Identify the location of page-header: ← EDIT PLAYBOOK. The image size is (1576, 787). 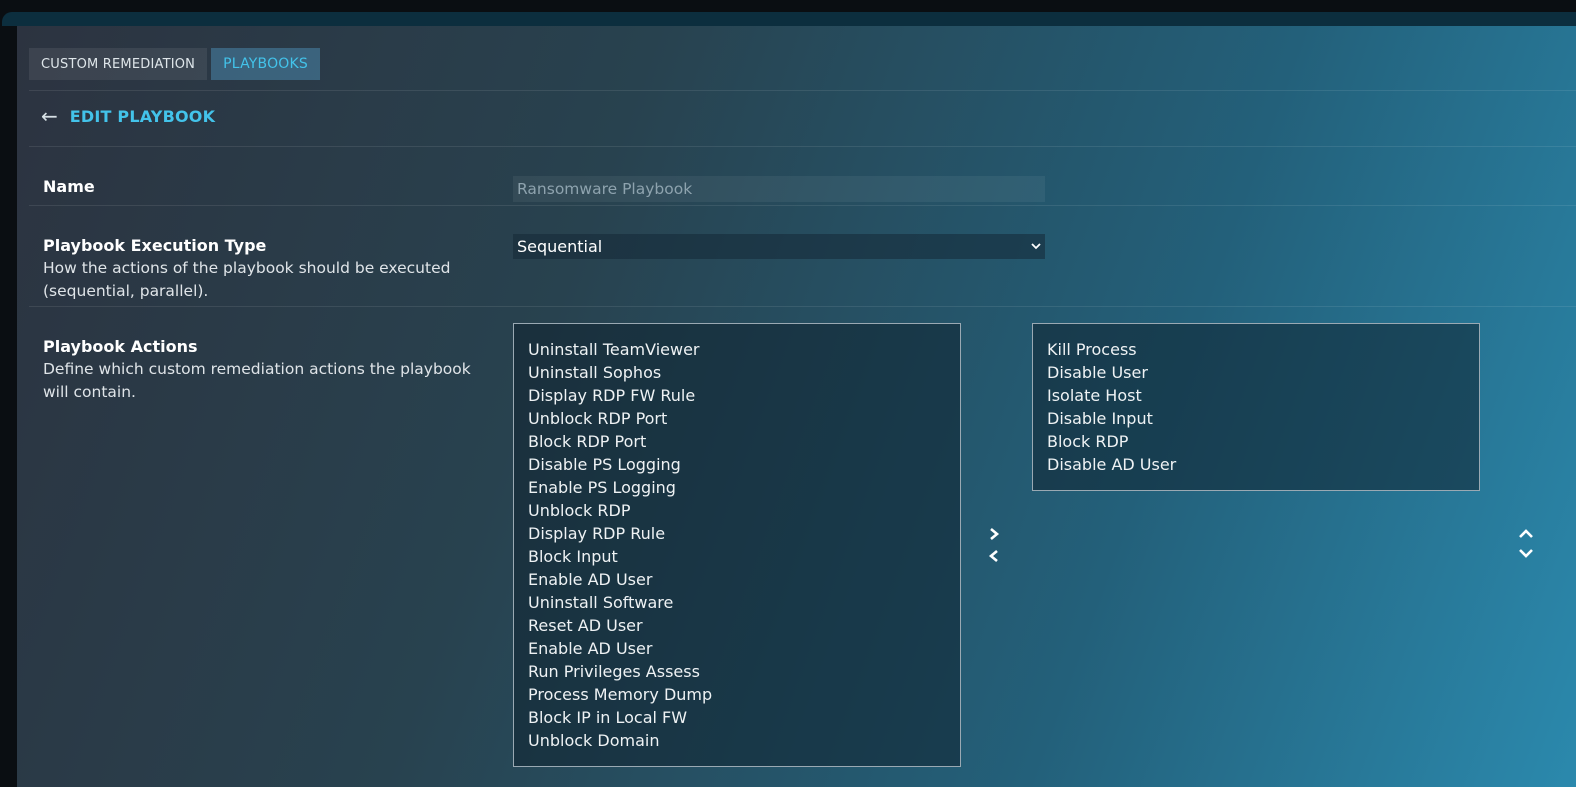
(128, 116).